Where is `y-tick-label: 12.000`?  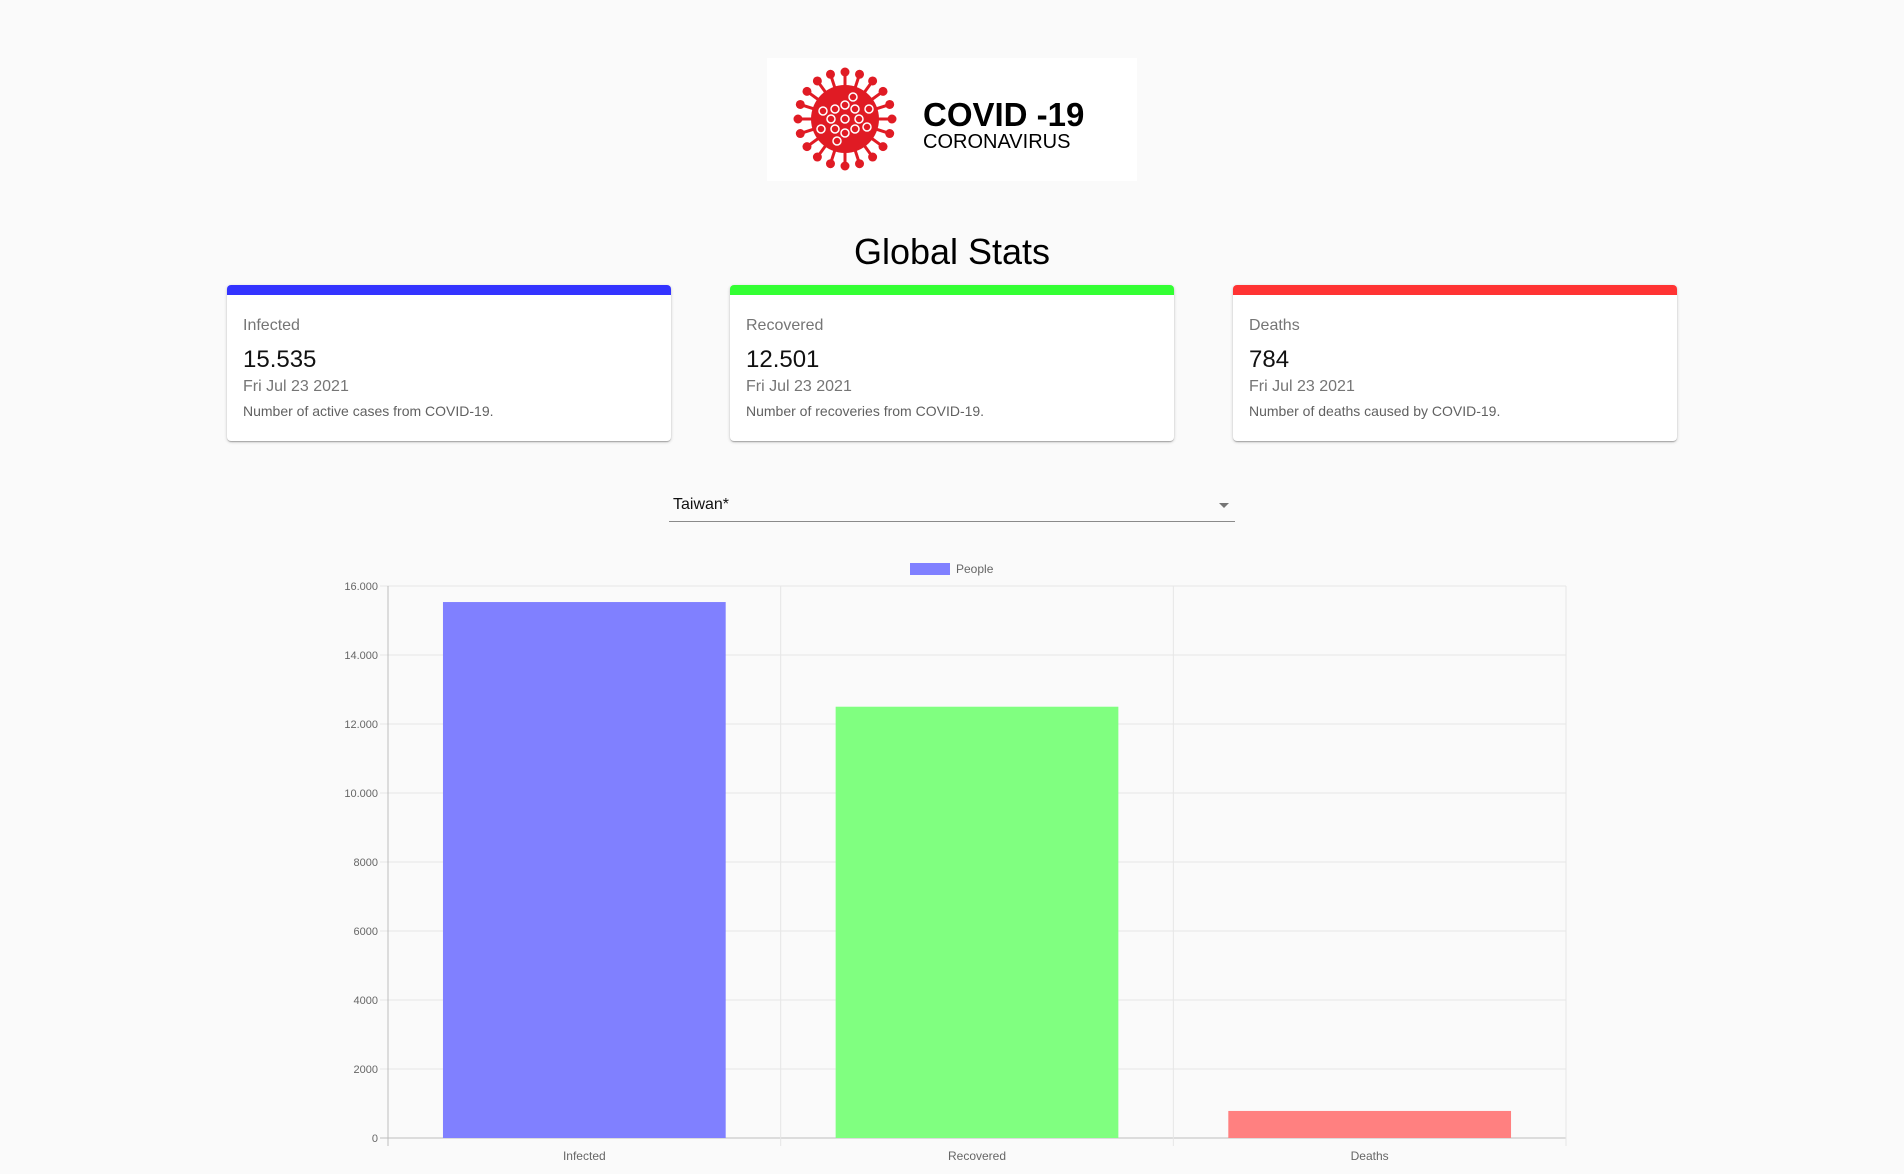
y-tick-label: 12.000 is located at coordinates (361, 725).